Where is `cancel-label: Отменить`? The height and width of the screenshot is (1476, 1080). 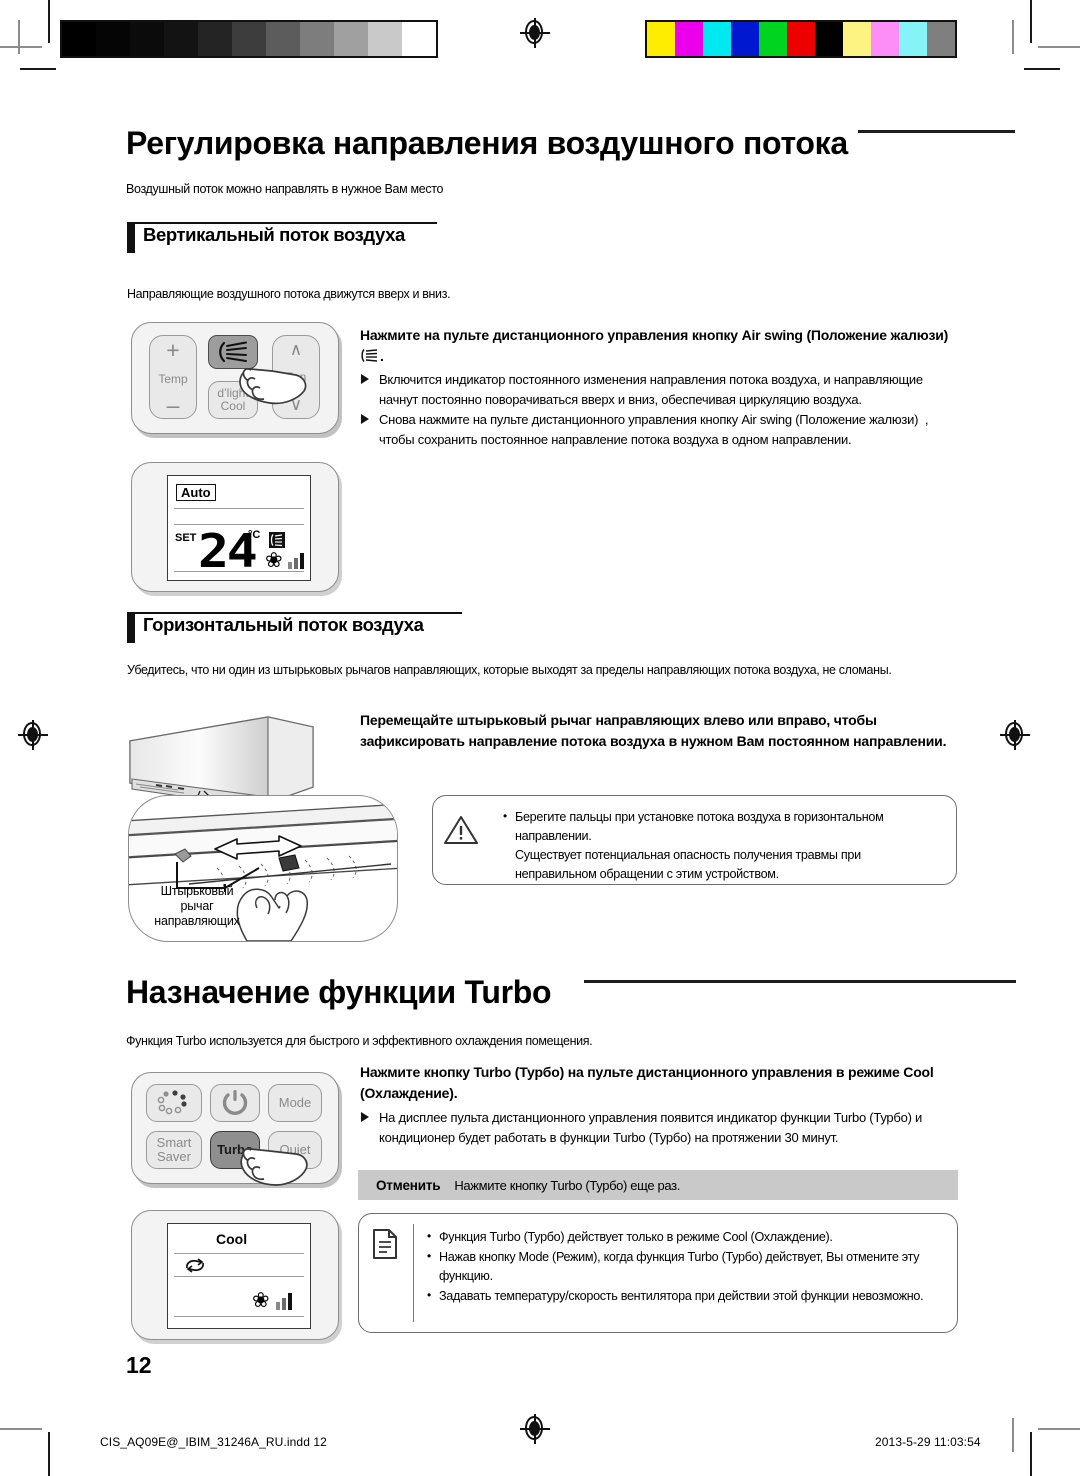
cancel-label: Отменить is located at coordinates (408, 1185).